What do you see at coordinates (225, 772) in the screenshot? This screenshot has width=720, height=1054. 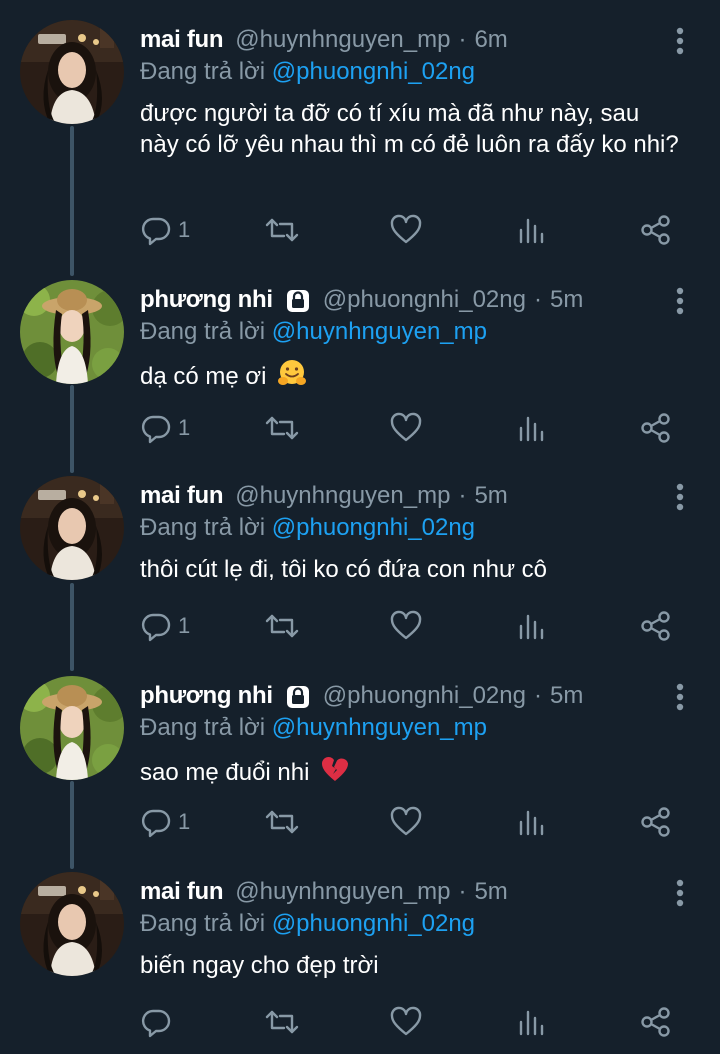 I see `tweet-text-content: sao mẹ đuổi nhi` at bounding box center [225, 772].